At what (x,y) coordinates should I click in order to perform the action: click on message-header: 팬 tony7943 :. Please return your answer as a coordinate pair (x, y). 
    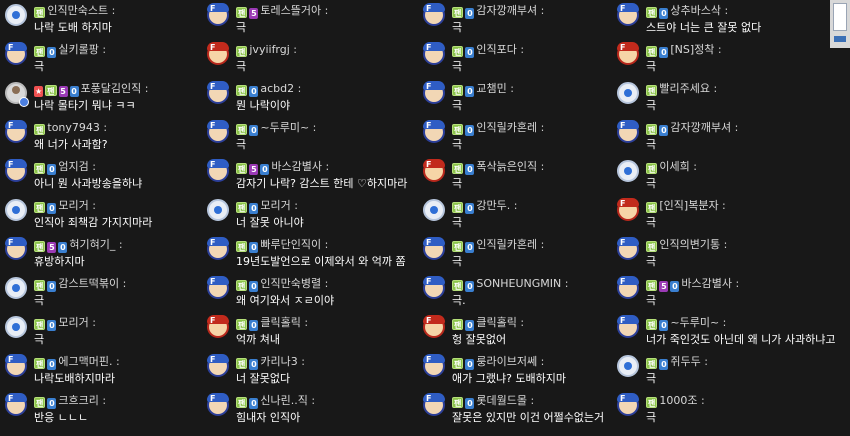
    Looking at the image, I should click on (70, 128).